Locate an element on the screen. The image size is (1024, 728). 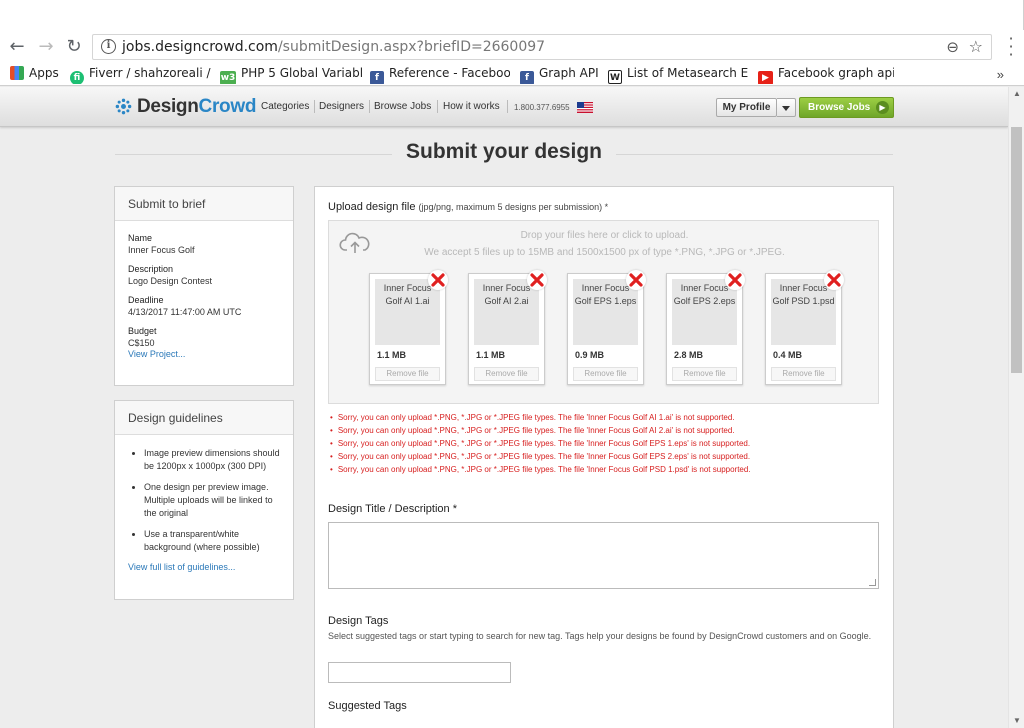
brief-name-label: Name is located at coordinates (140, 238).